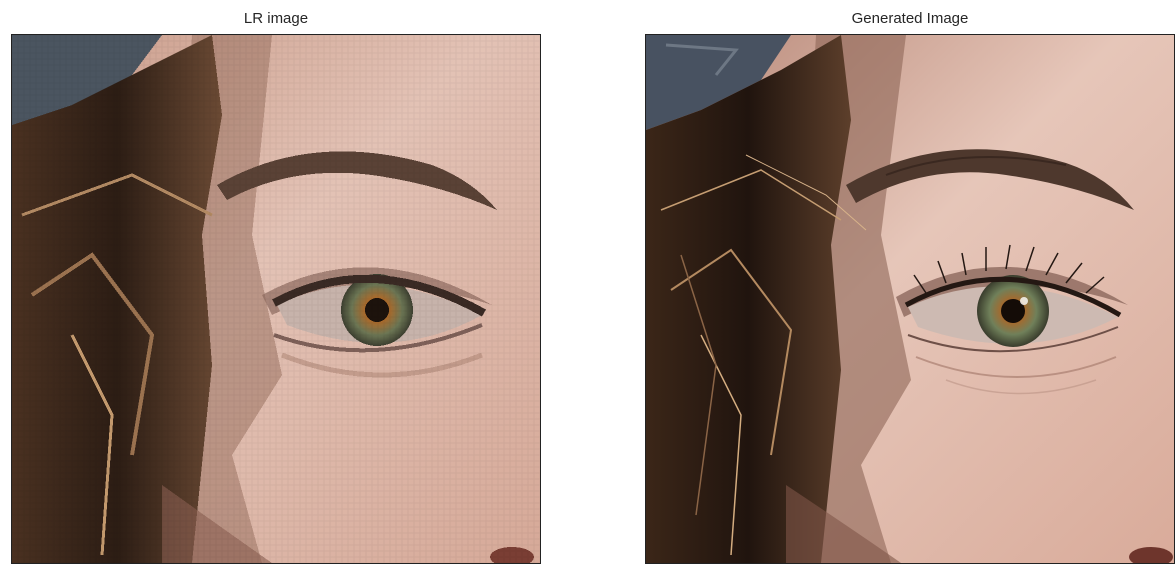 Image resolution: width=1175 pixels, height=574 pixels. Describe the element at coordinates (276, 18) in the screenshot. I see `lr-image-title: LR image` at that location.